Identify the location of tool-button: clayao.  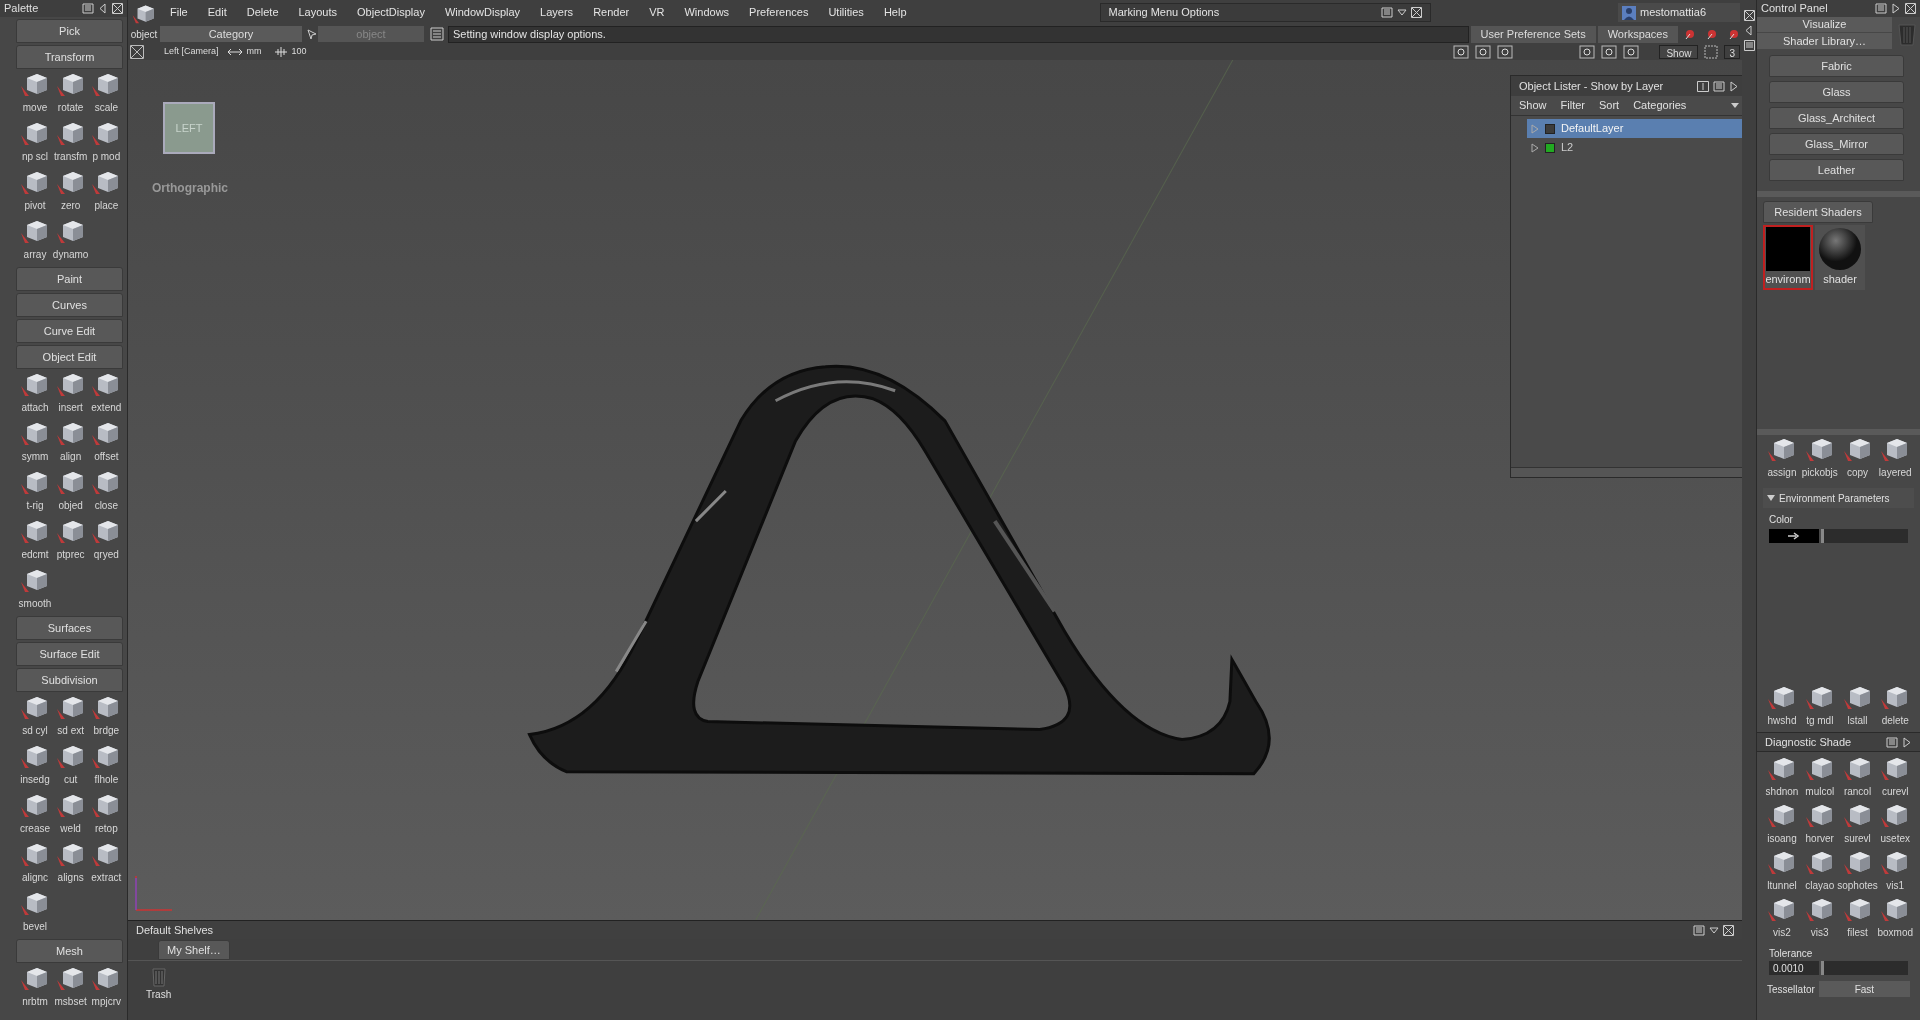
(1819, 871).